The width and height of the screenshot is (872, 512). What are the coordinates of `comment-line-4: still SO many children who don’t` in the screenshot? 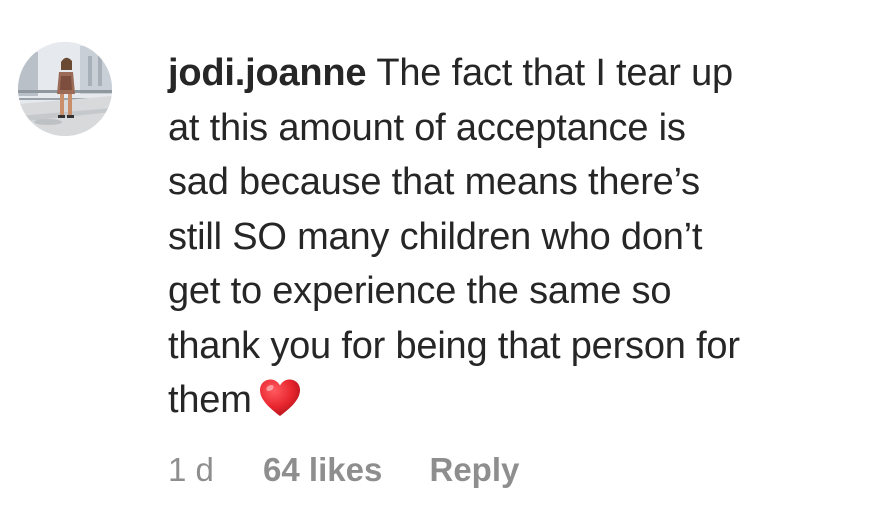 It's located at (435, 236).